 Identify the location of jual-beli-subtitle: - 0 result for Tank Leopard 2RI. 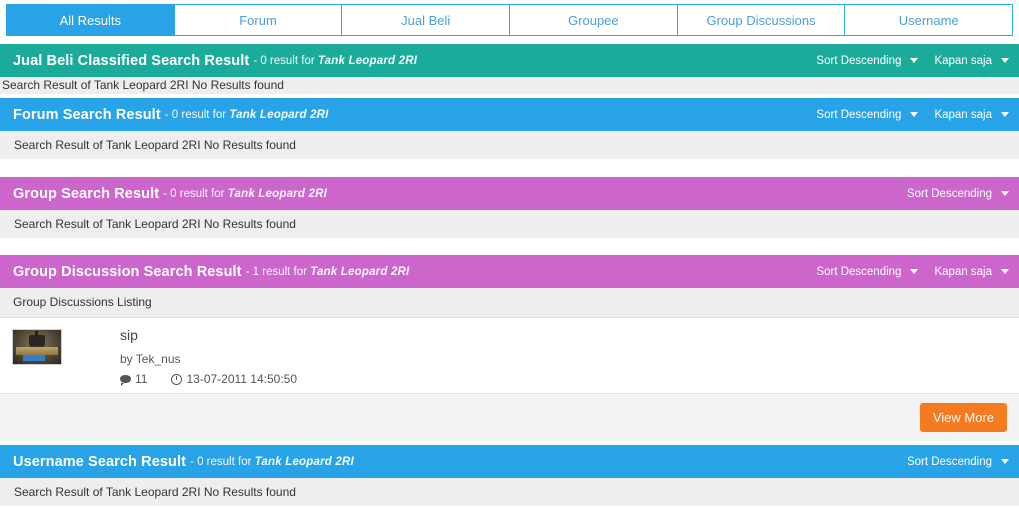
(335, 61).